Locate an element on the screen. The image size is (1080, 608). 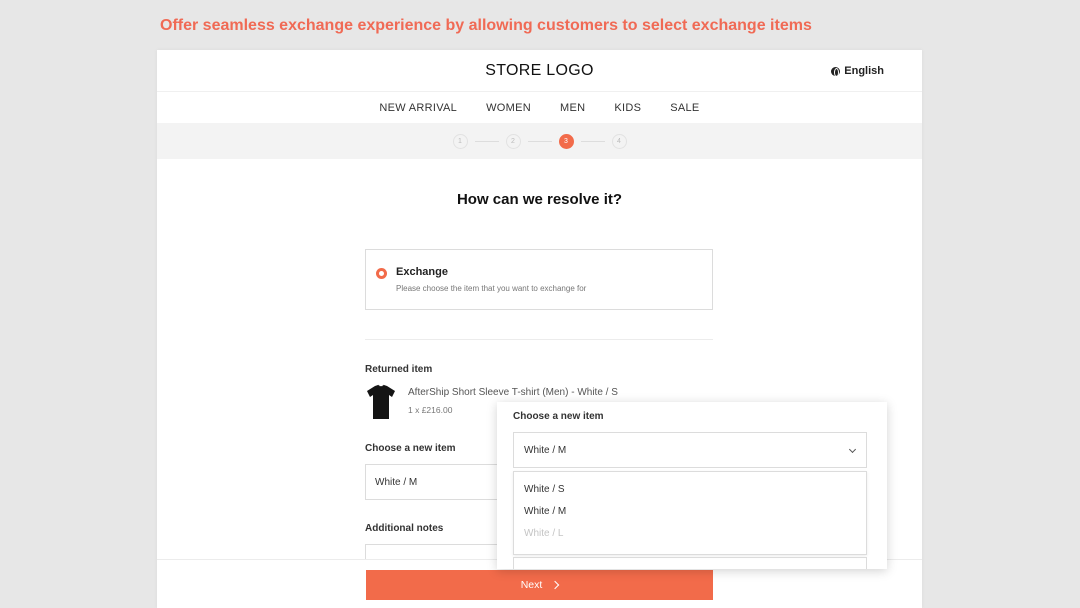
popup-select: White / M is located at coordinates (690, 450).